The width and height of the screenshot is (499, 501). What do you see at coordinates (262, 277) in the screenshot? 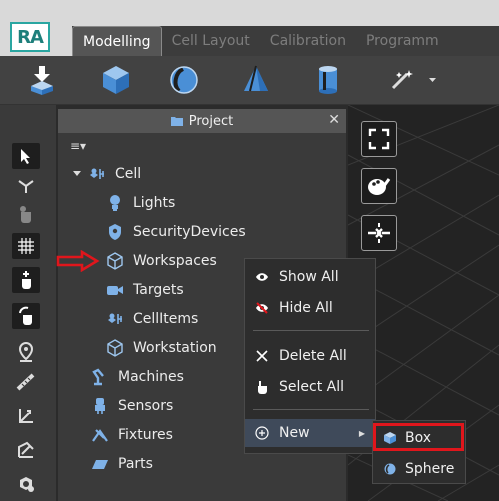
I see `eye-icon` at bounding box center [262, 277].